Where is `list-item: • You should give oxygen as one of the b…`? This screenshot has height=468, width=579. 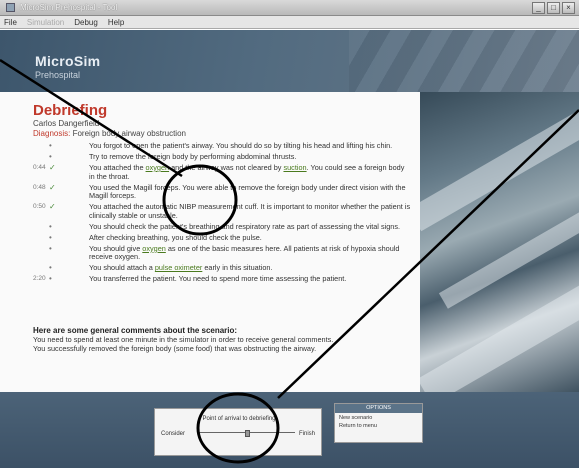
list-item: • You should give oxygen as one of the b… is located at coordinates (222, 252).